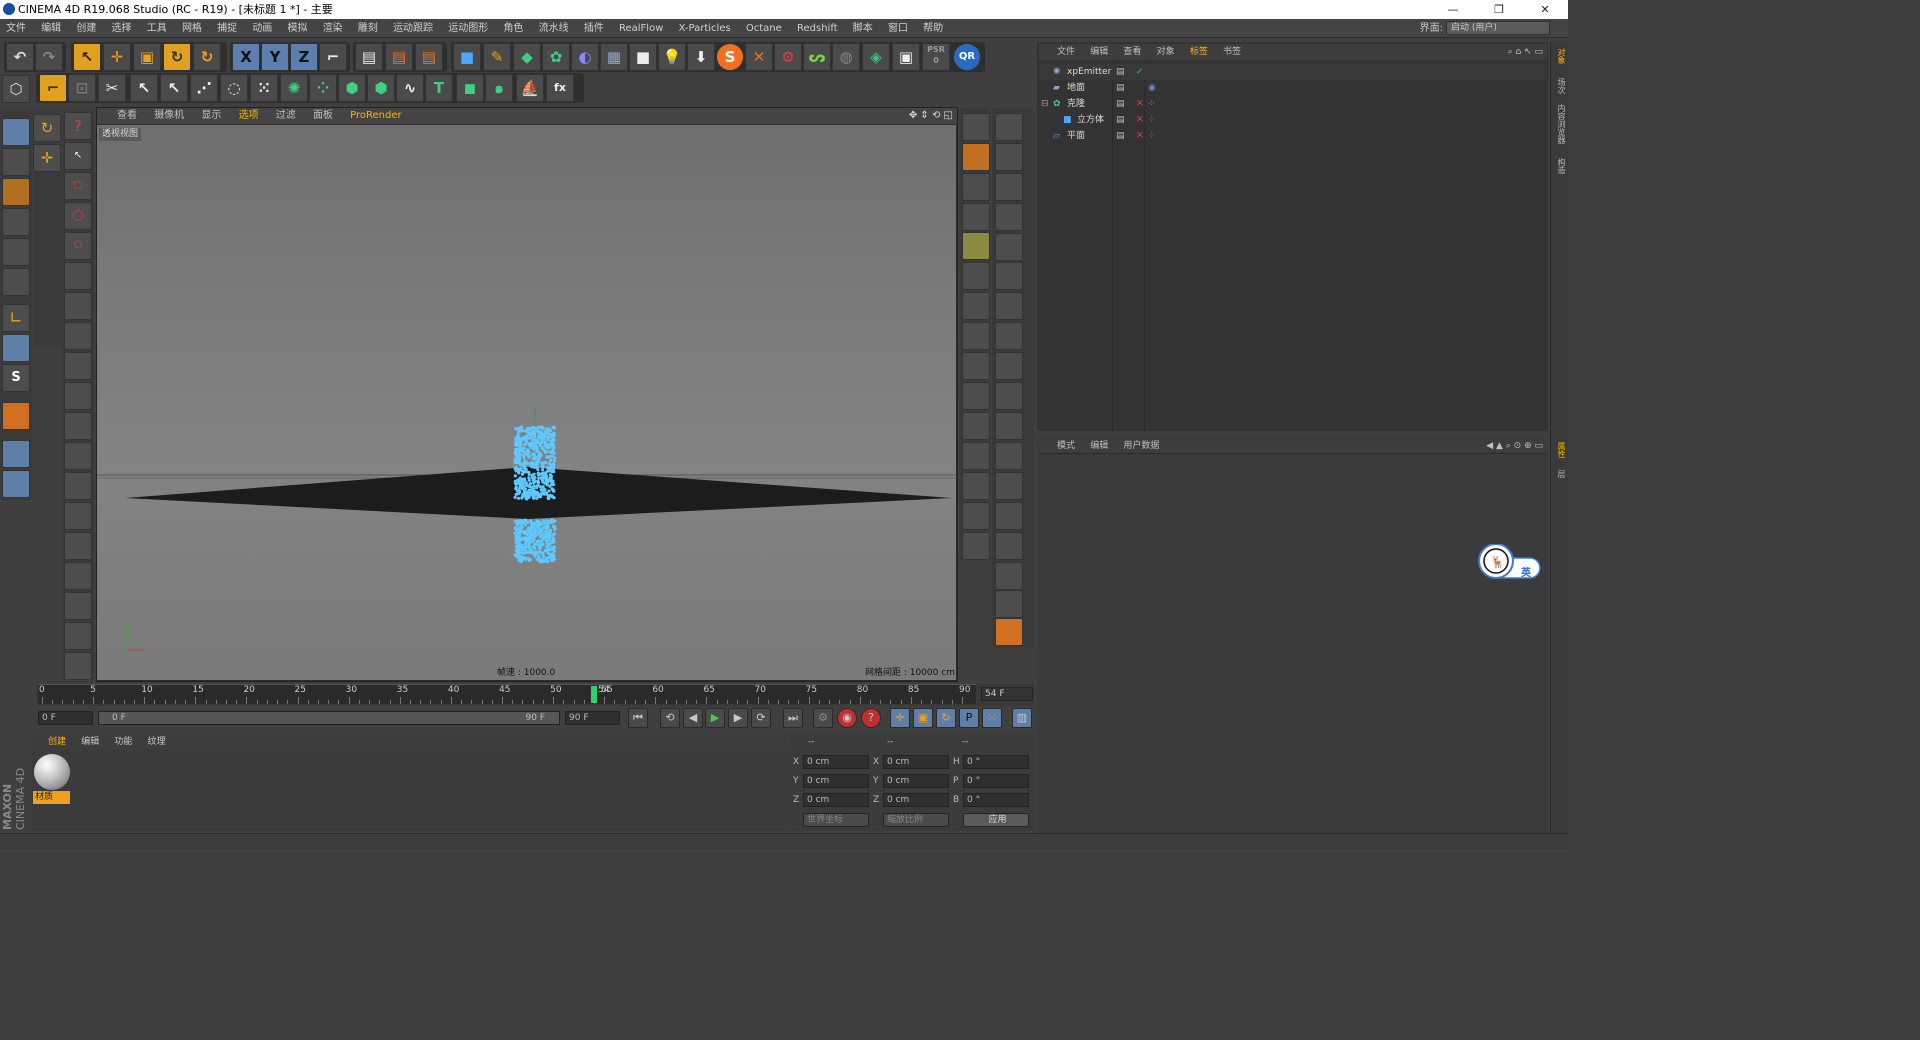 This screenshot has width=1920, height=1040. What do you see at coordinates (1498, 28) in the screenshot?
I see `layout-select: 启动 (用户)` at bounding box center [1498, 28].